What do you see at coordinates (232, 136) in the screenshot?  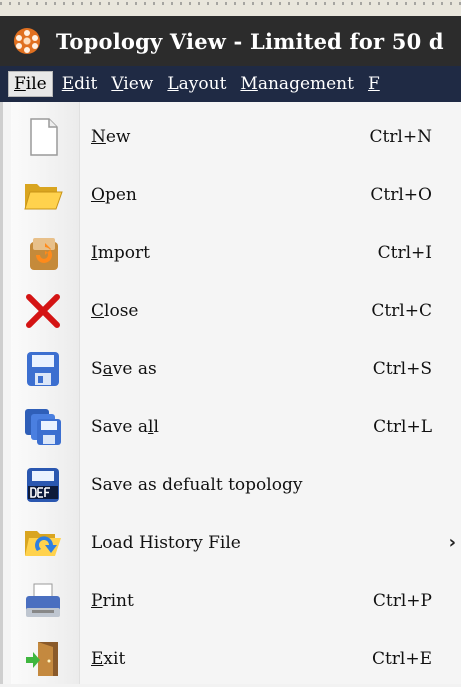 I see `menu-item-new: New Ctrl+N` at bounding box center [232, 136].